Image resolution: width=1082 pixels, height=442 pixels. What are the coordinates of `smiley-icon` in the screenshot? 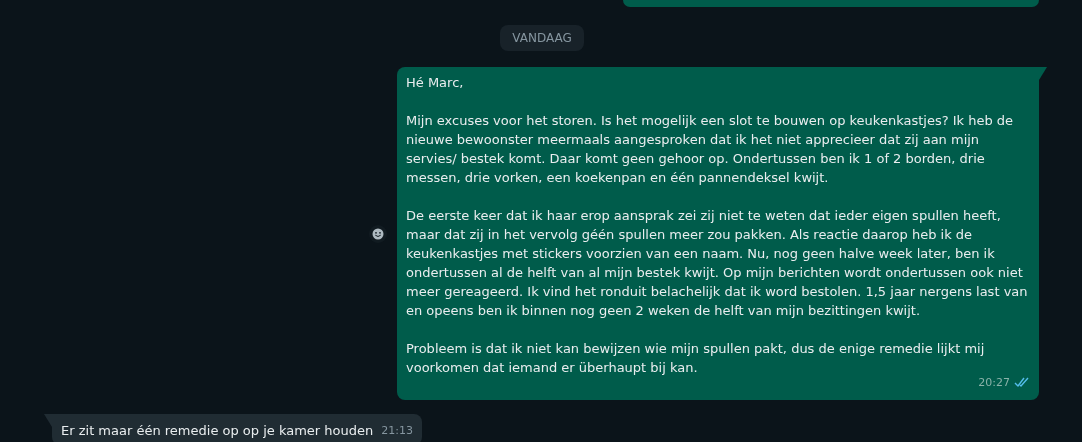 It's located at (378, 233).